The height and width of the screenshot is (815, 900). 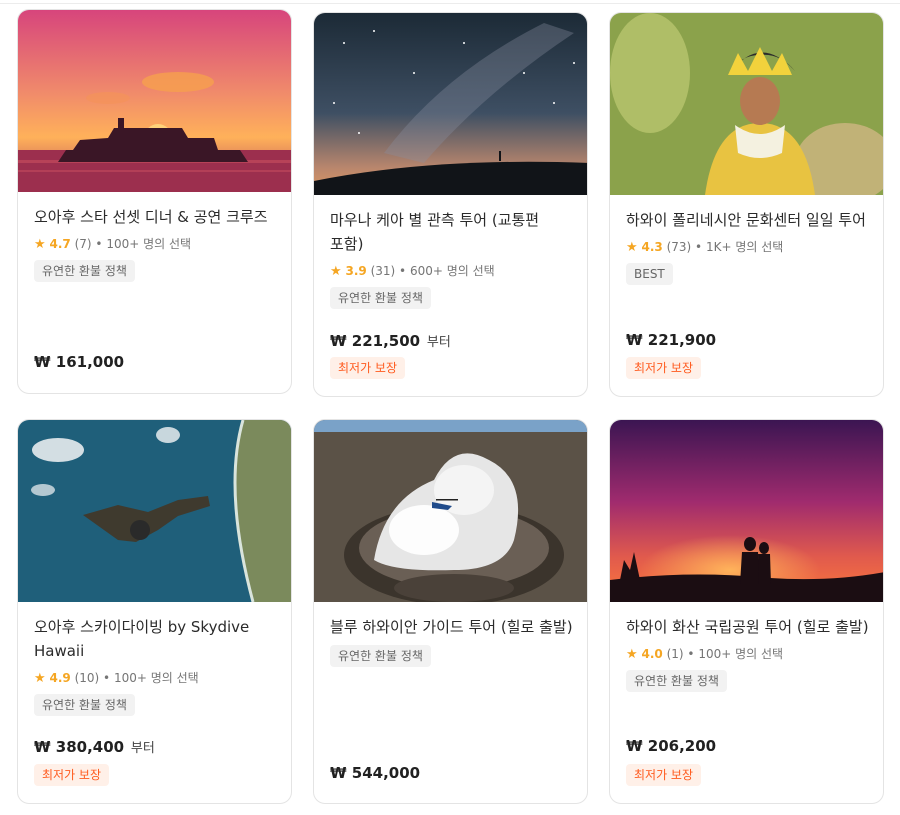 I want to click on price: ₩ 380,400 부터, so click(x=94, y=746).